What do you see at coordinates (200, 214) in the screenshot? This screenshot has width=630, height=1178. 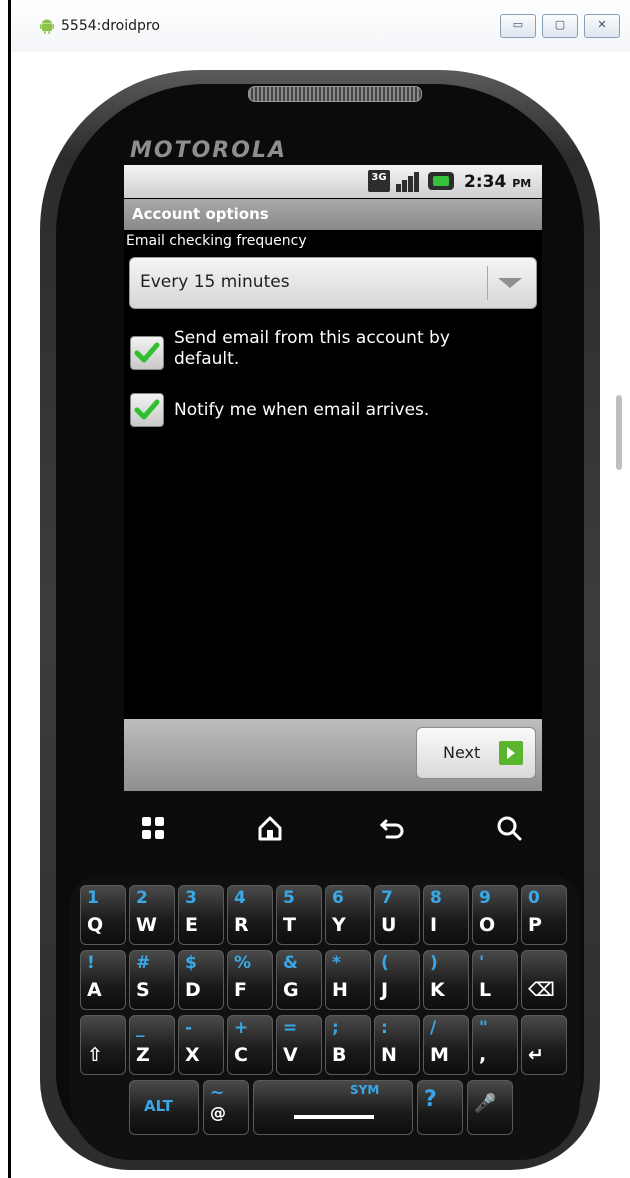 I see `page-title: Account options` at bounding box center [200, 214].